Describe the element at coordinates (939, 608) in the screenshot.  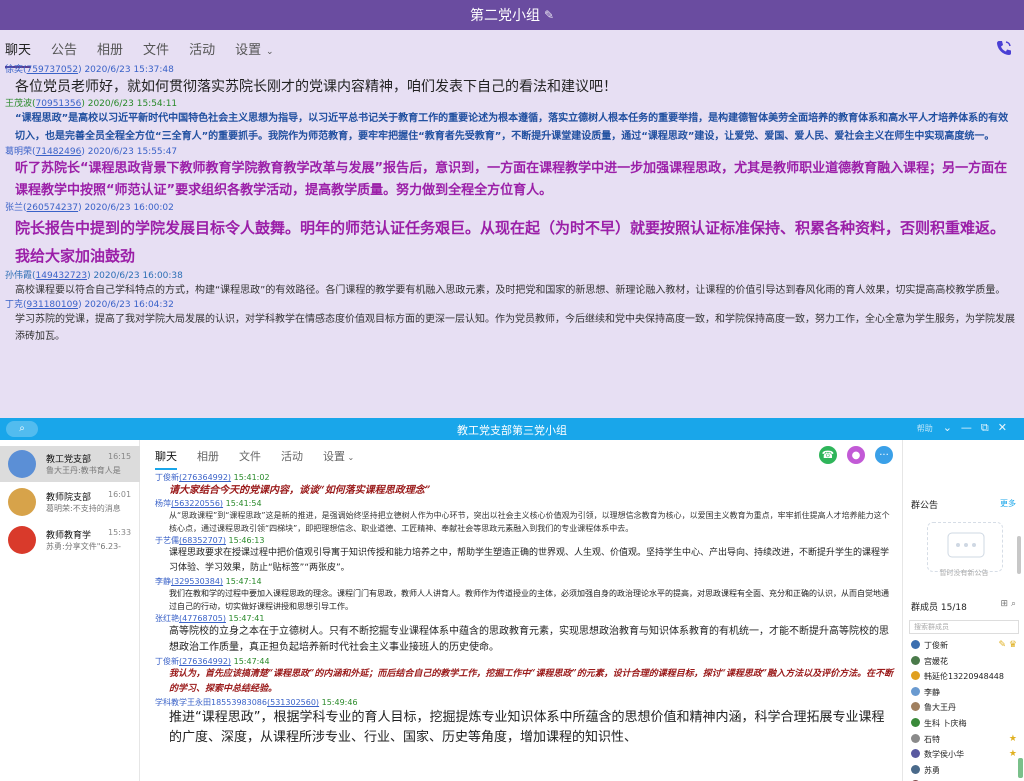
I see `member-count-title: 群成员 15/18` at that location.